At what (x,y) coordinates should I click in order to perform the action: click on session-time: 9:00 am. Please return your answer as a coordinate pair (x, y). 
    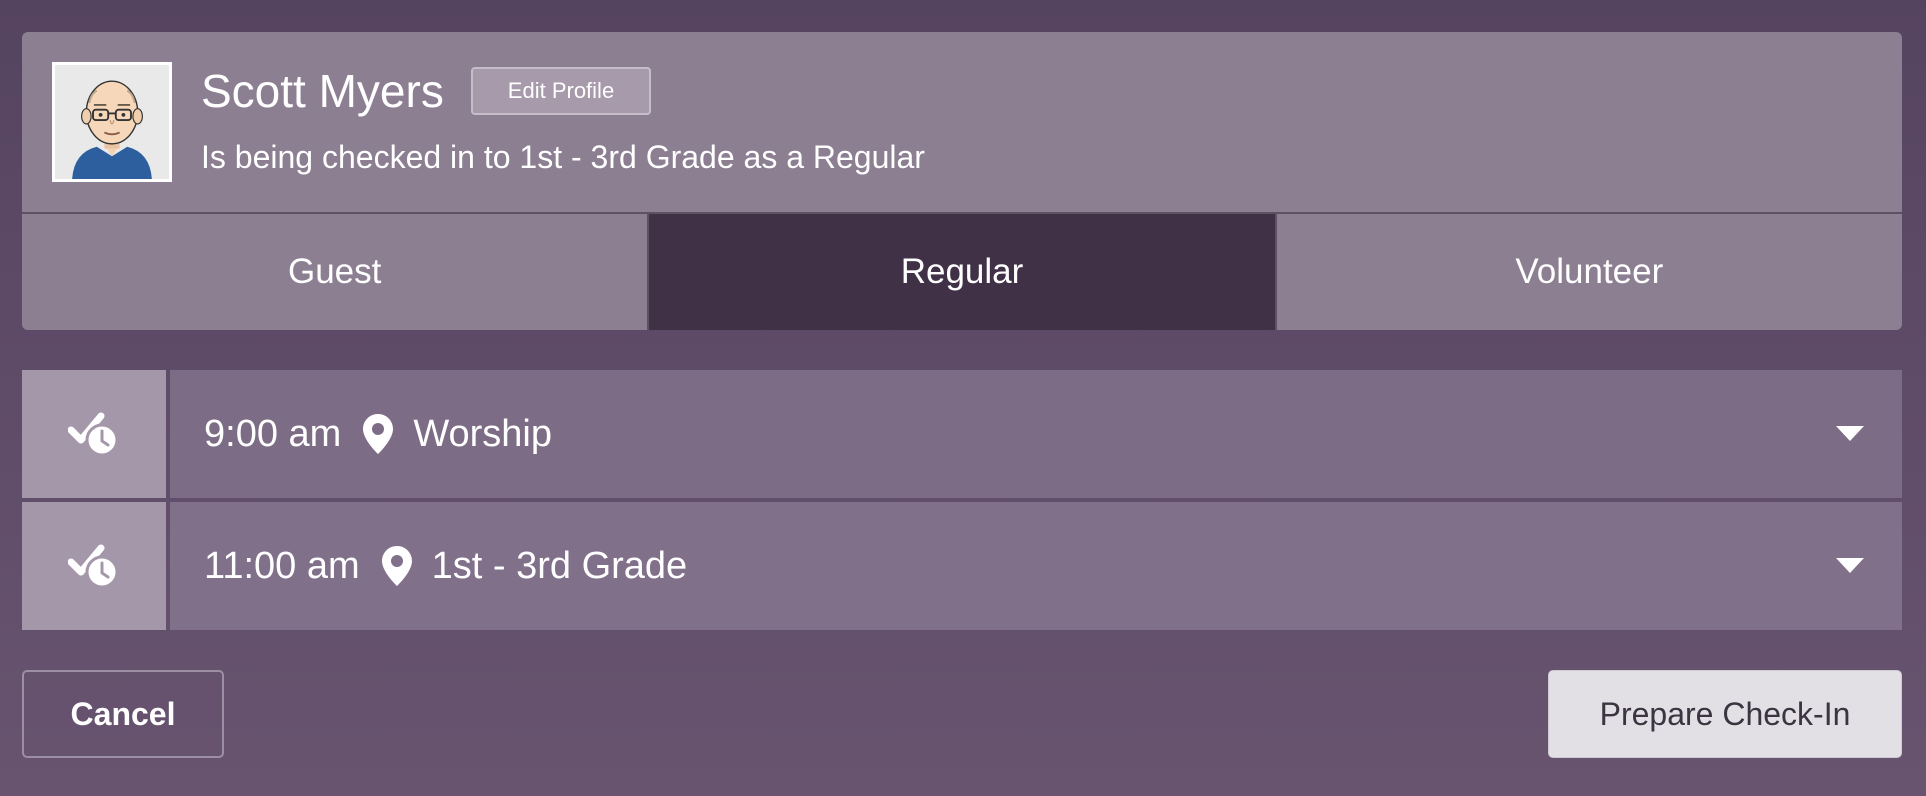
    Looking at the image, I should click on (273, 433).